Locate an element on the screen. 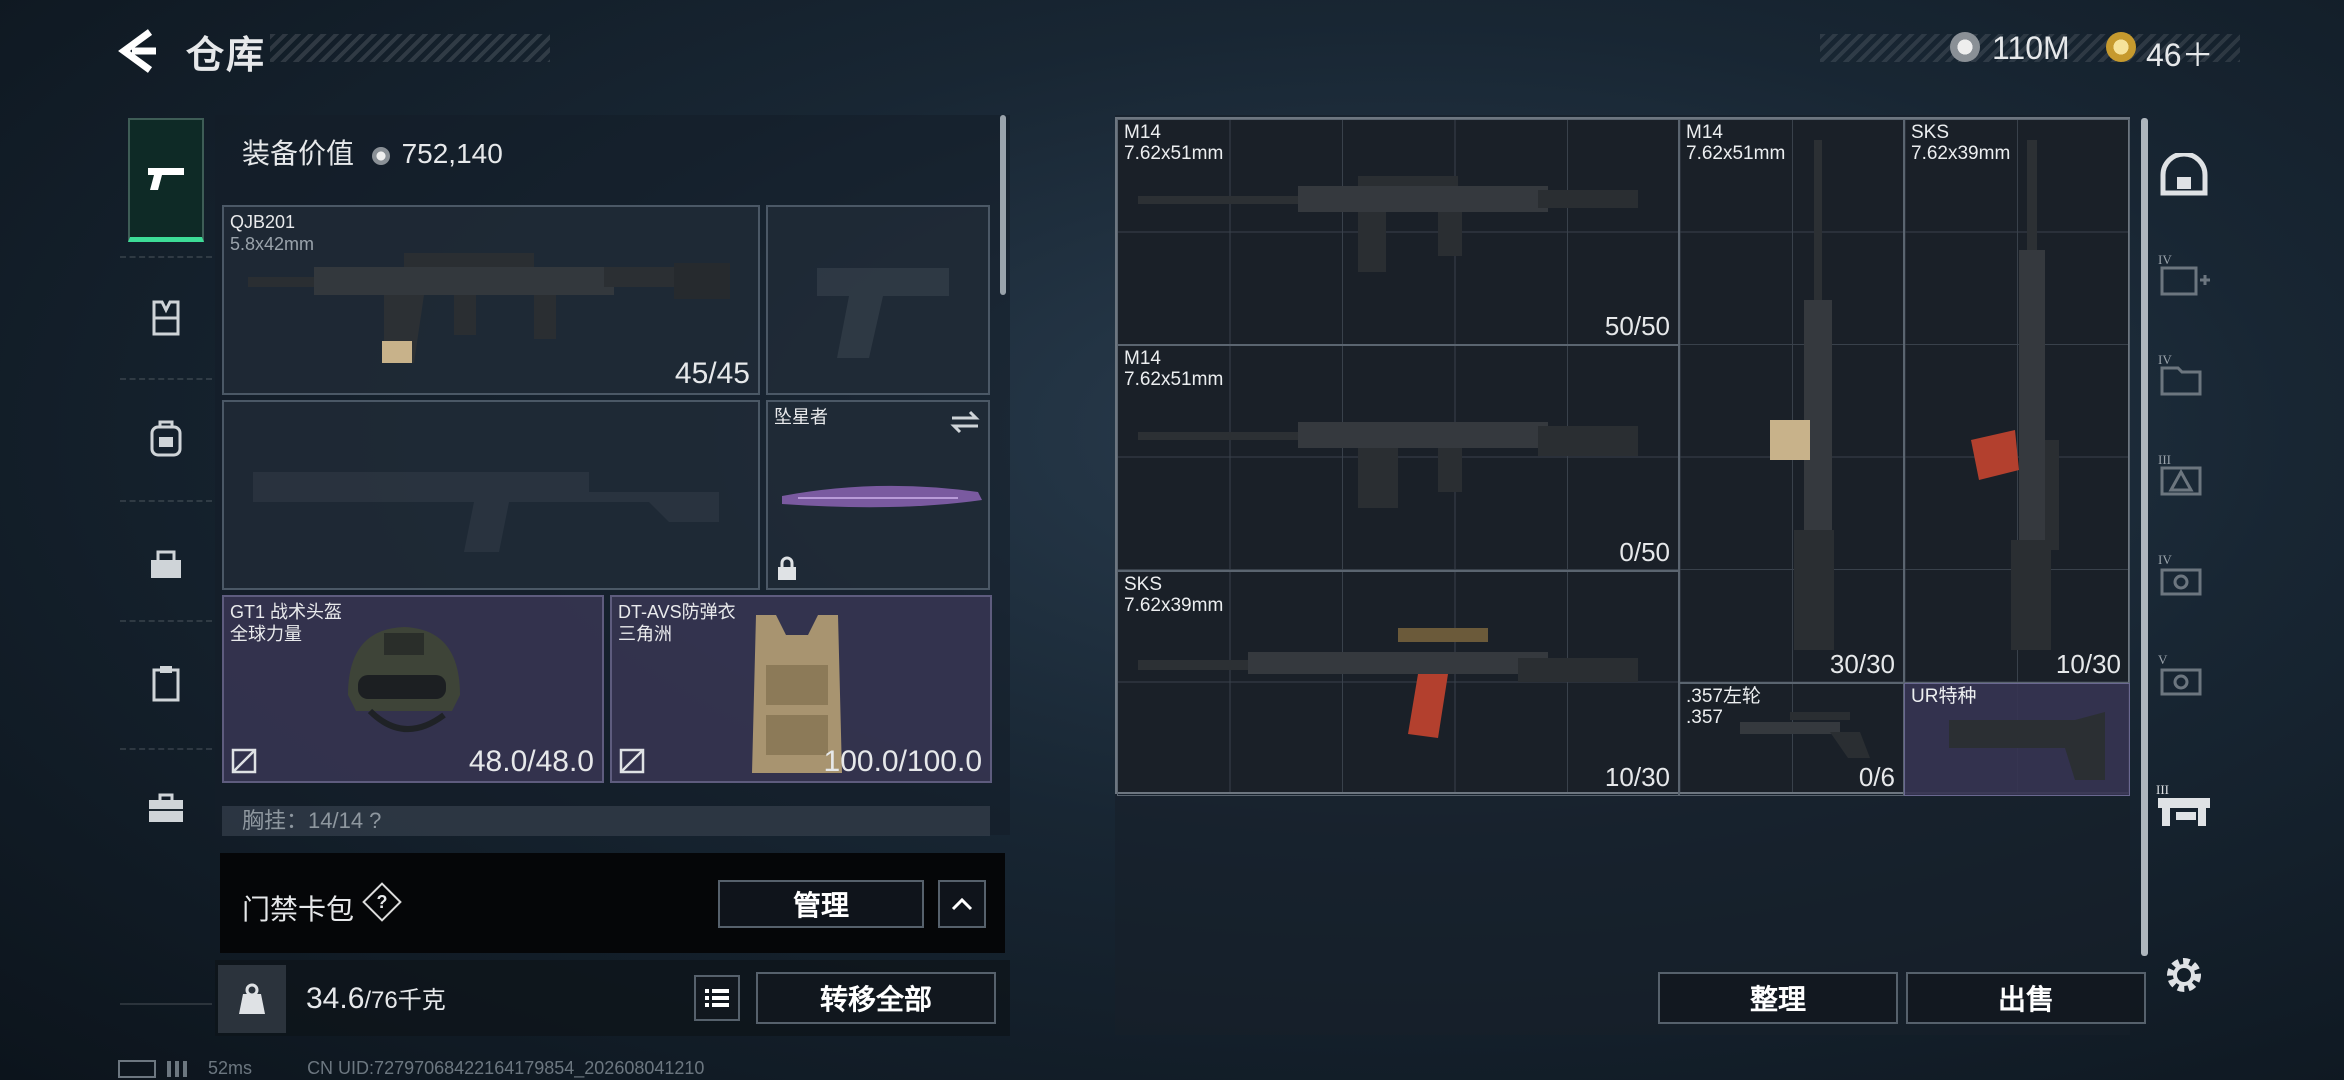 Image resolution: width=2344 pixels, height=1080 pixels. nav-backpack is located at coordinates (166, 438).